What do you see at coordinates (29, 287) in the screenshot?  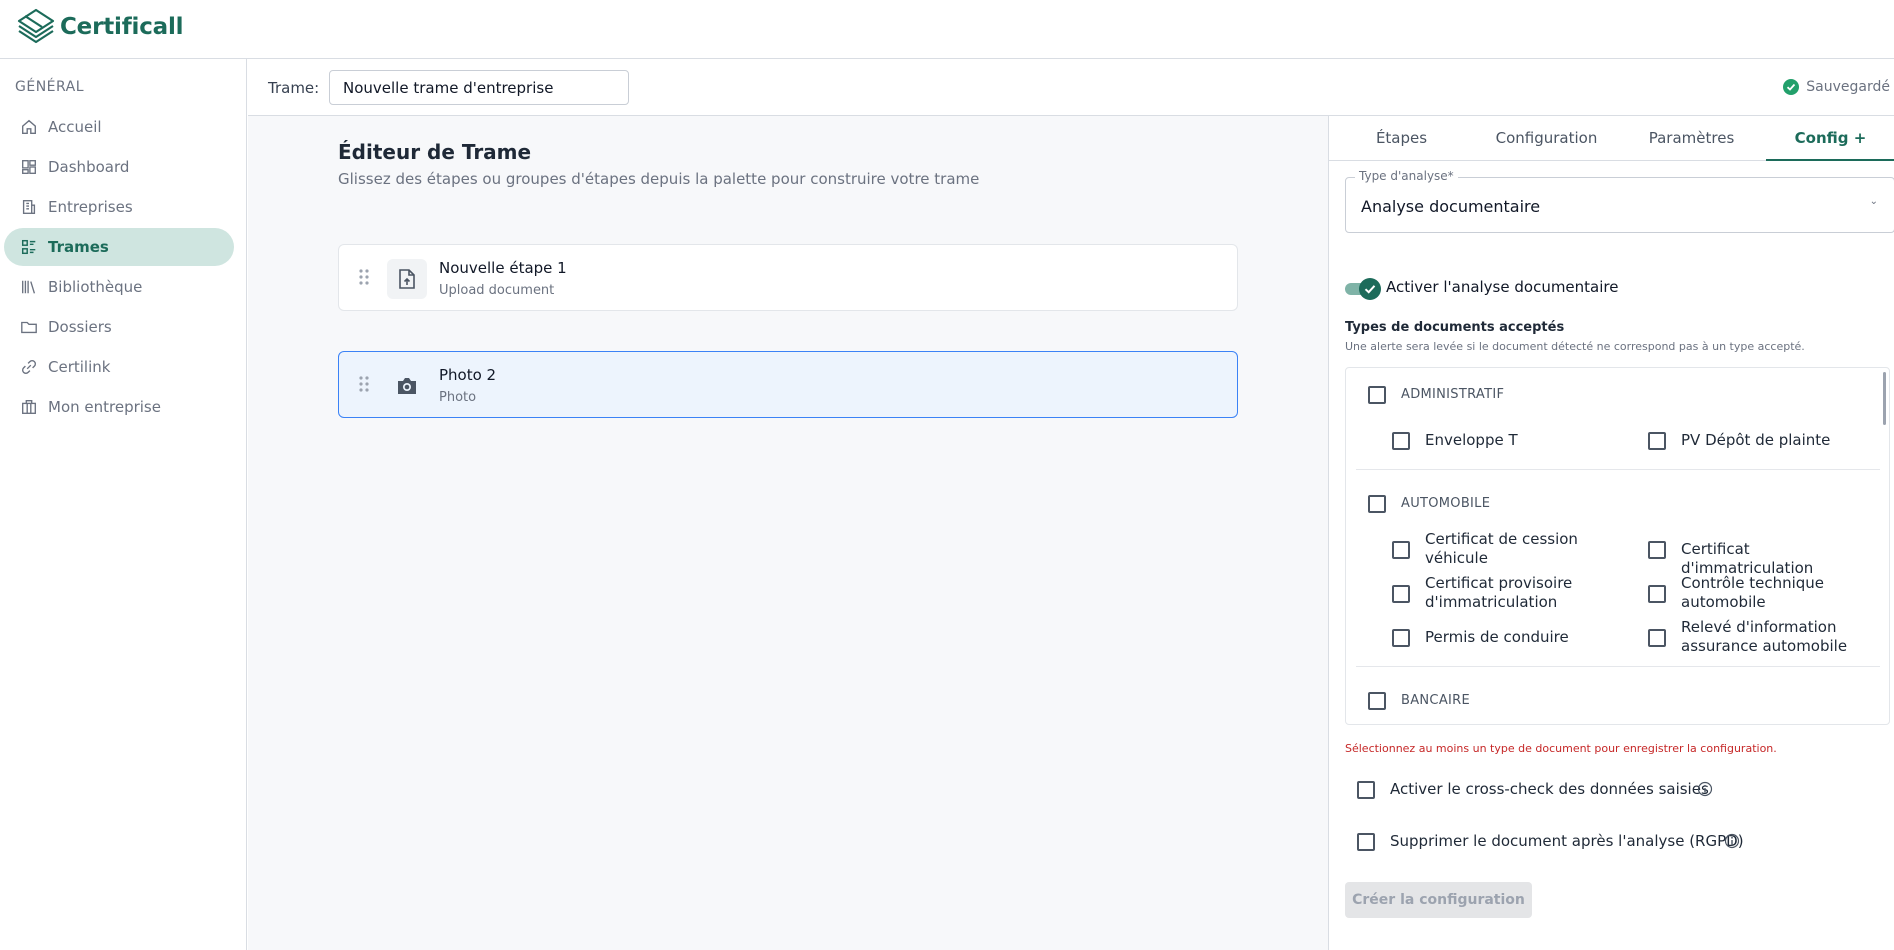 I see `library-icon` at bounding box center [29, 287].